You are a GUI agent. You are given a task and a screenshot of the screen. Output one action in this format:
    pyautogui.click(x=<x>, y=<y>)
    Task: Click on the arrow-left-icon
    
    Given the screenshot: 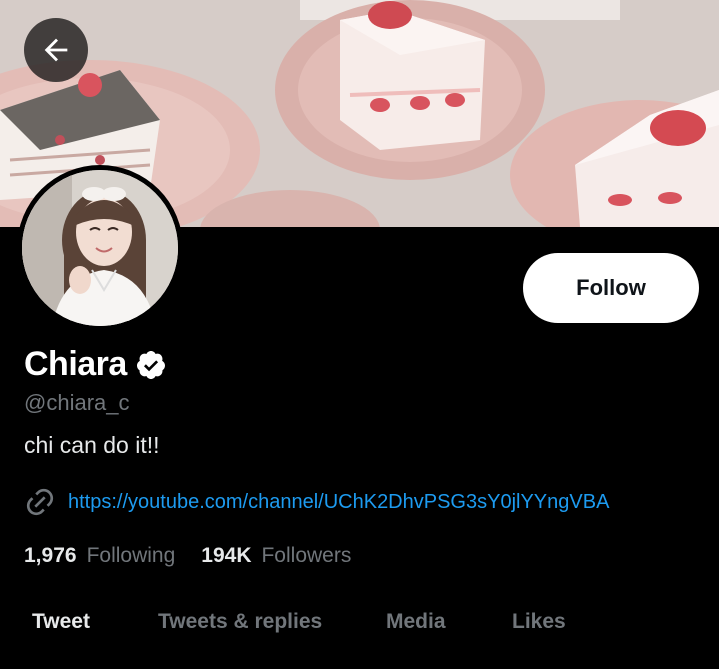 What is the action you would take?
    pyautogui.click(x=56, y=50)
    